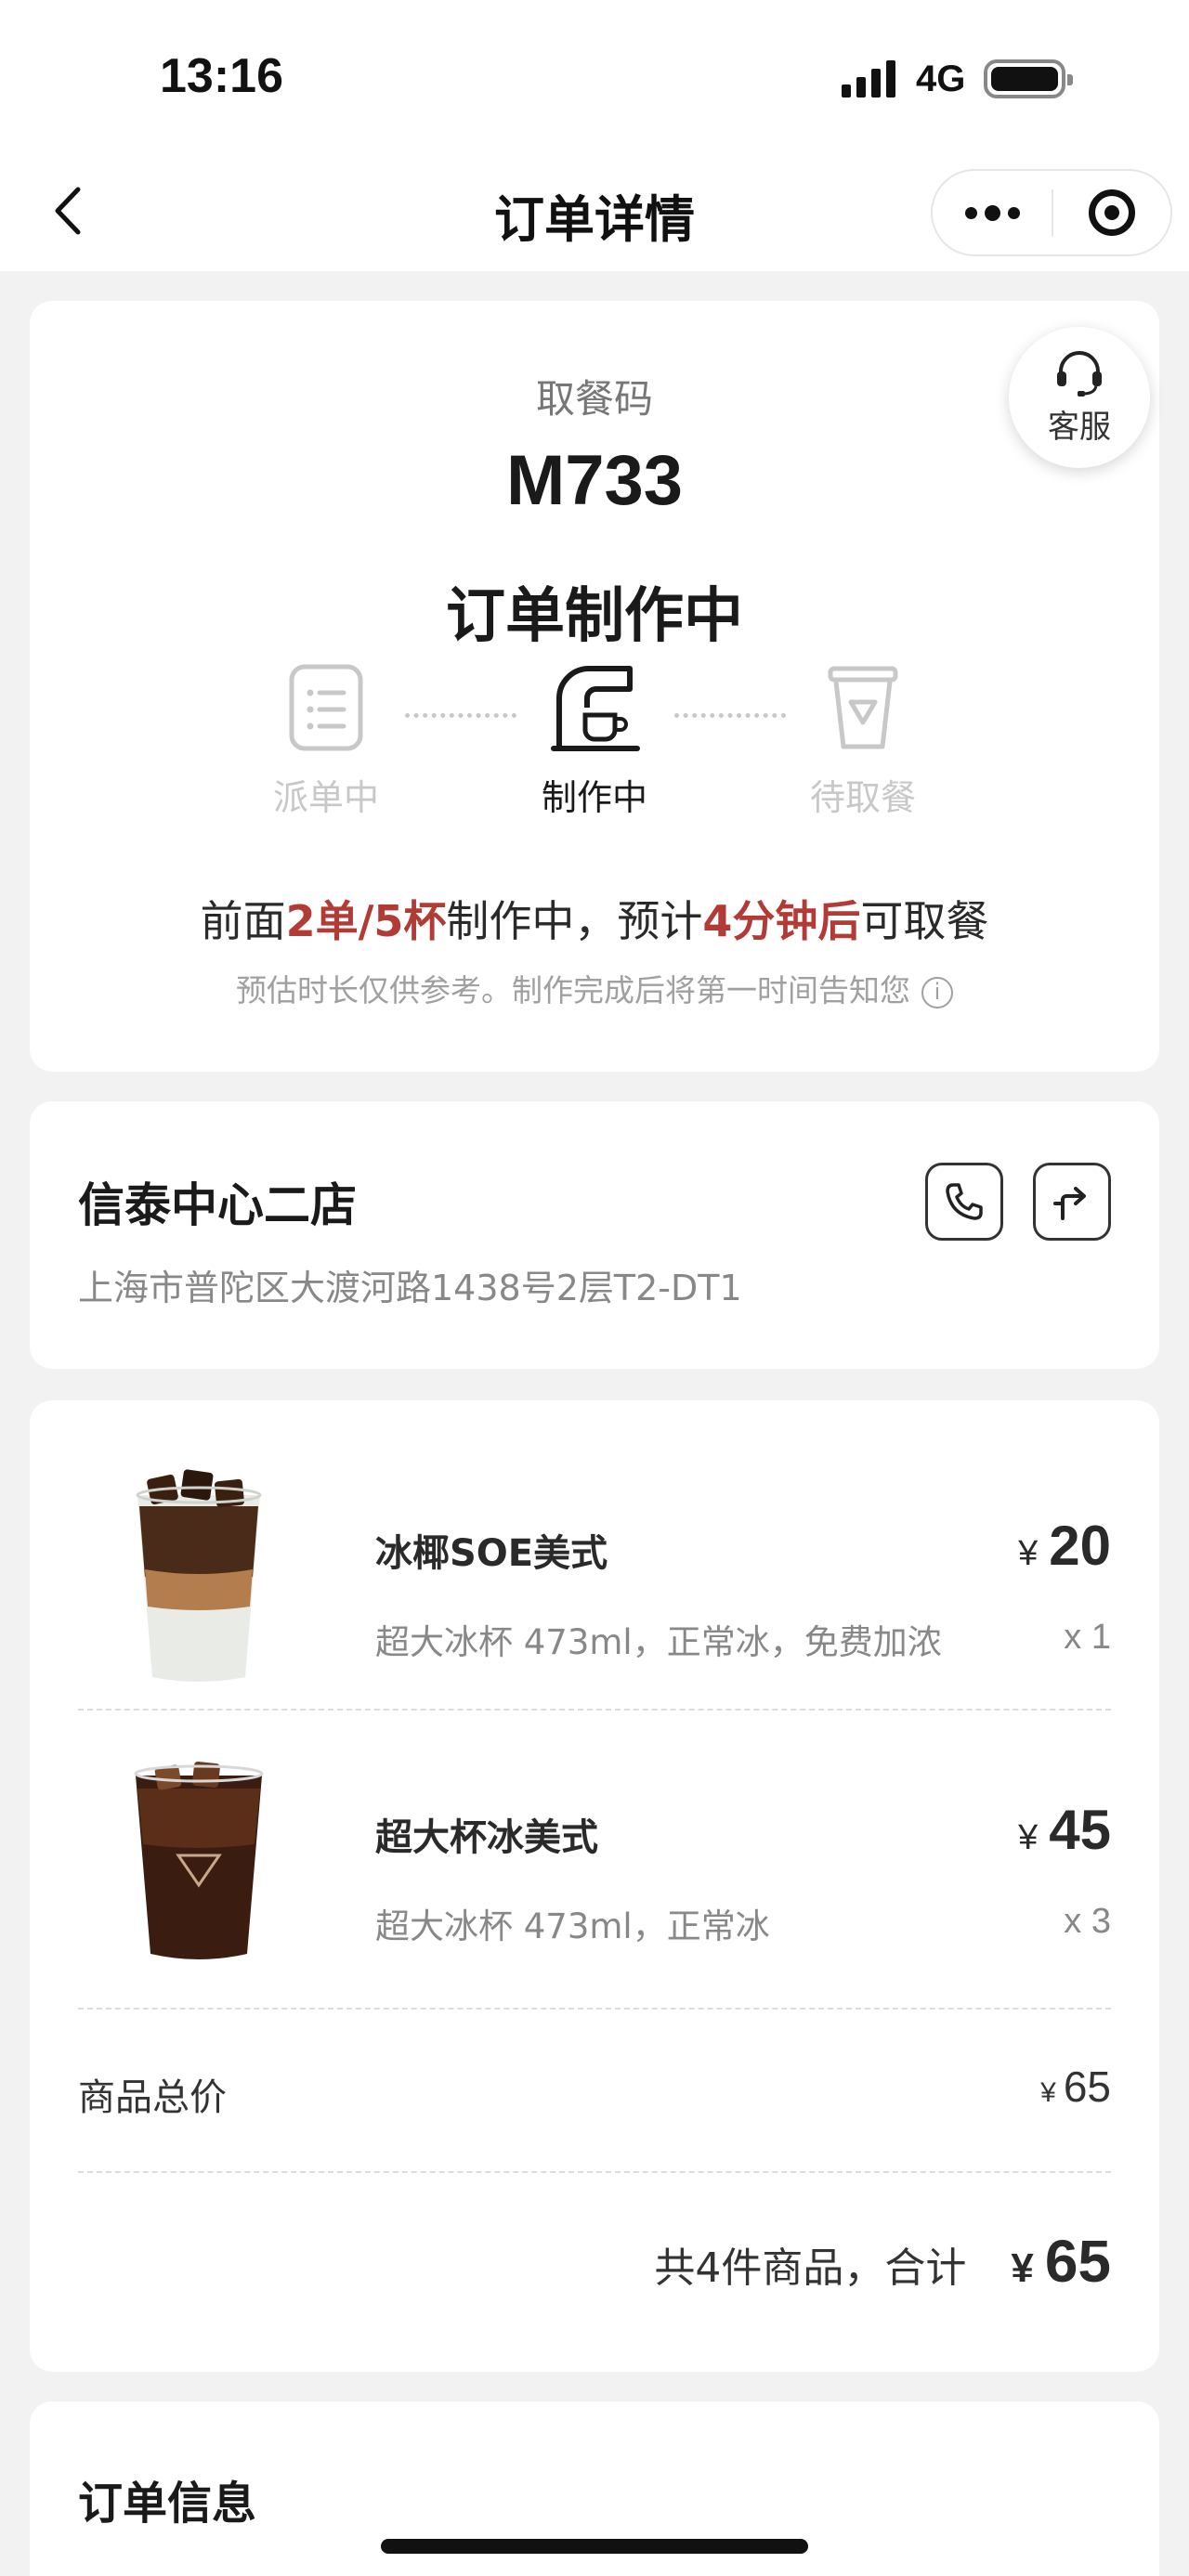  I want to click on subtotal-value: ¥65, so click(1075, 2087).